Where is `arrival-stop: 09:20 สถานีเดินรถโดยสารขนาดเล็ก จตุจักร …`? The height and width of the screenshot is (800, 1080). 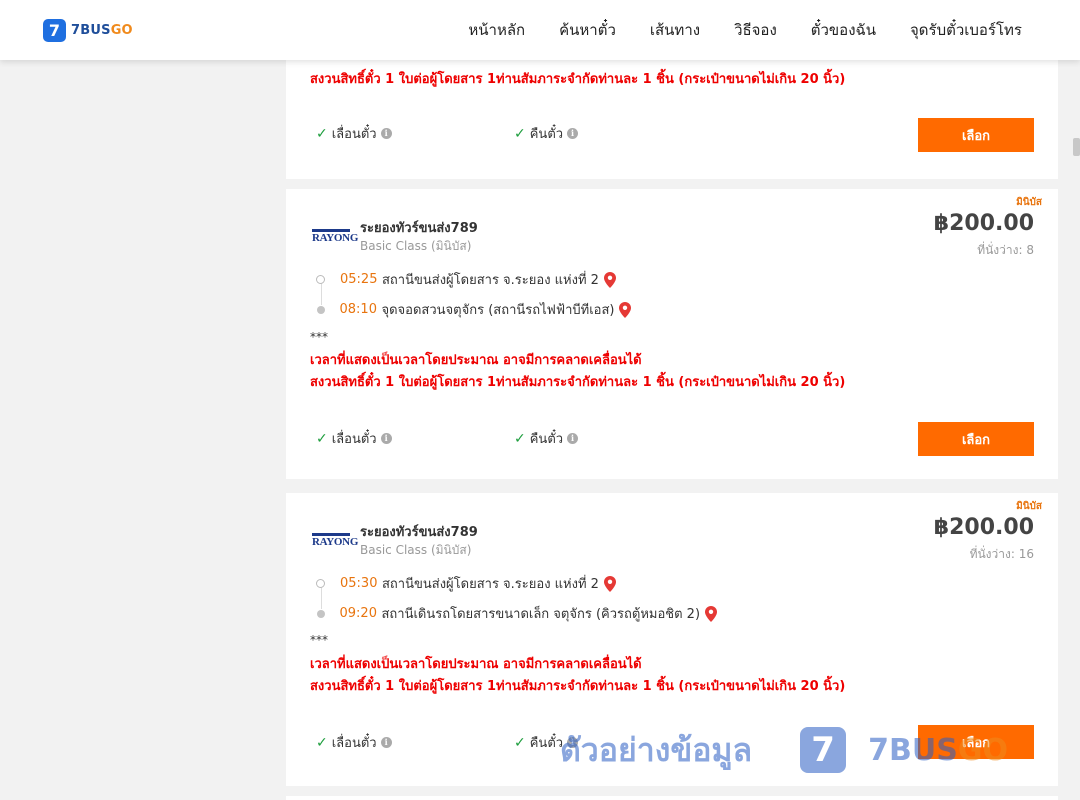 arrival-stop: 09:20 สถานีเดินรถโดยสารขนาดเล็ก จตุจักร … is located at coordinates (517, 613).